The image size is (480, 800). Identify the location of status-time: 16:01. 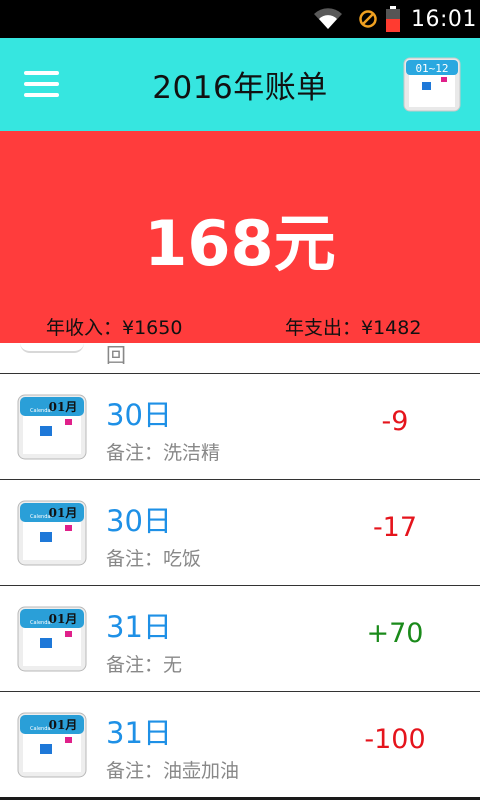
(444, 19).